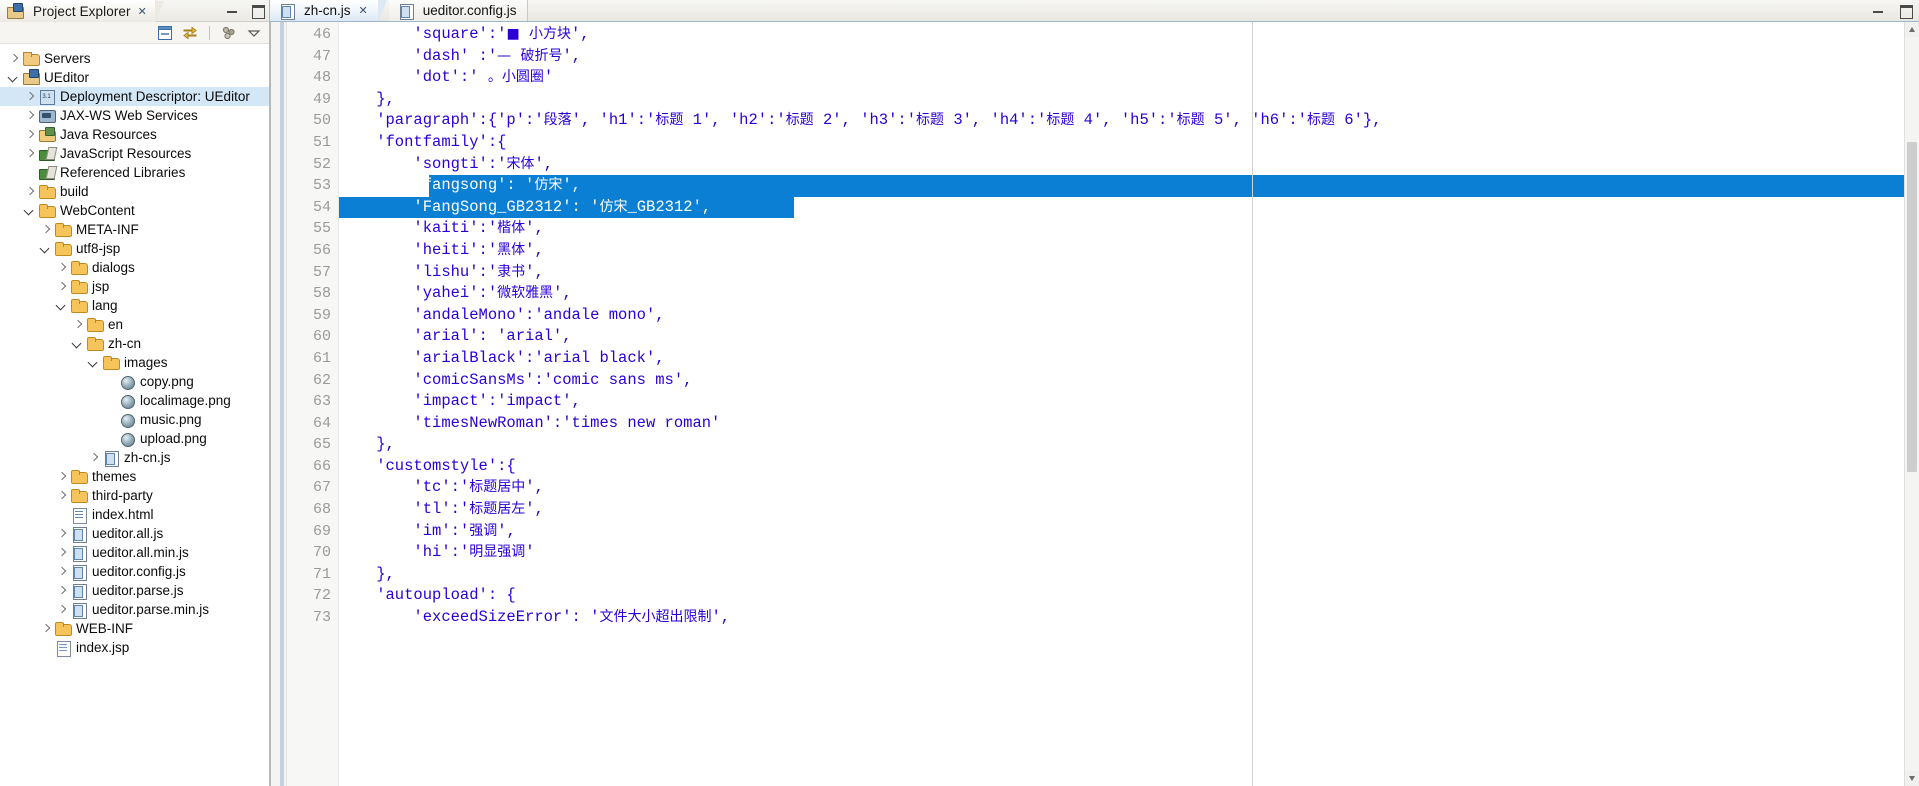 The image size is (1919, 786). I want to click on tree-item-copy-png: copy.png, so click(134, 381).